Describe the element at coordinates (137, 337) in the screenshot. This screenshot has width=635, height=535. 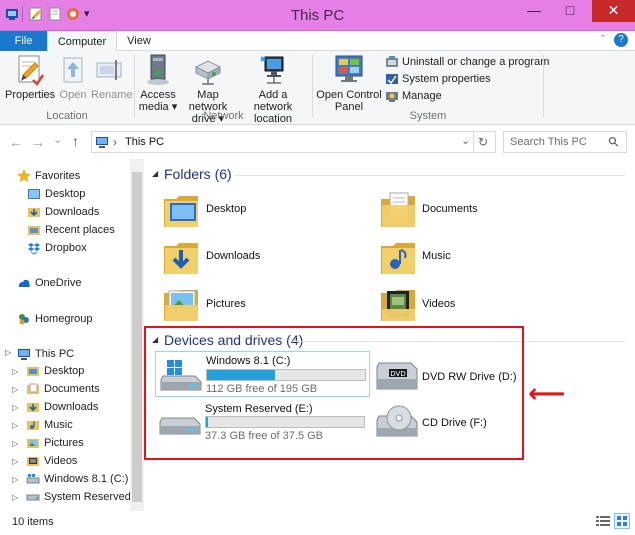
I see `nav-scrollbar-thumb` at that location.